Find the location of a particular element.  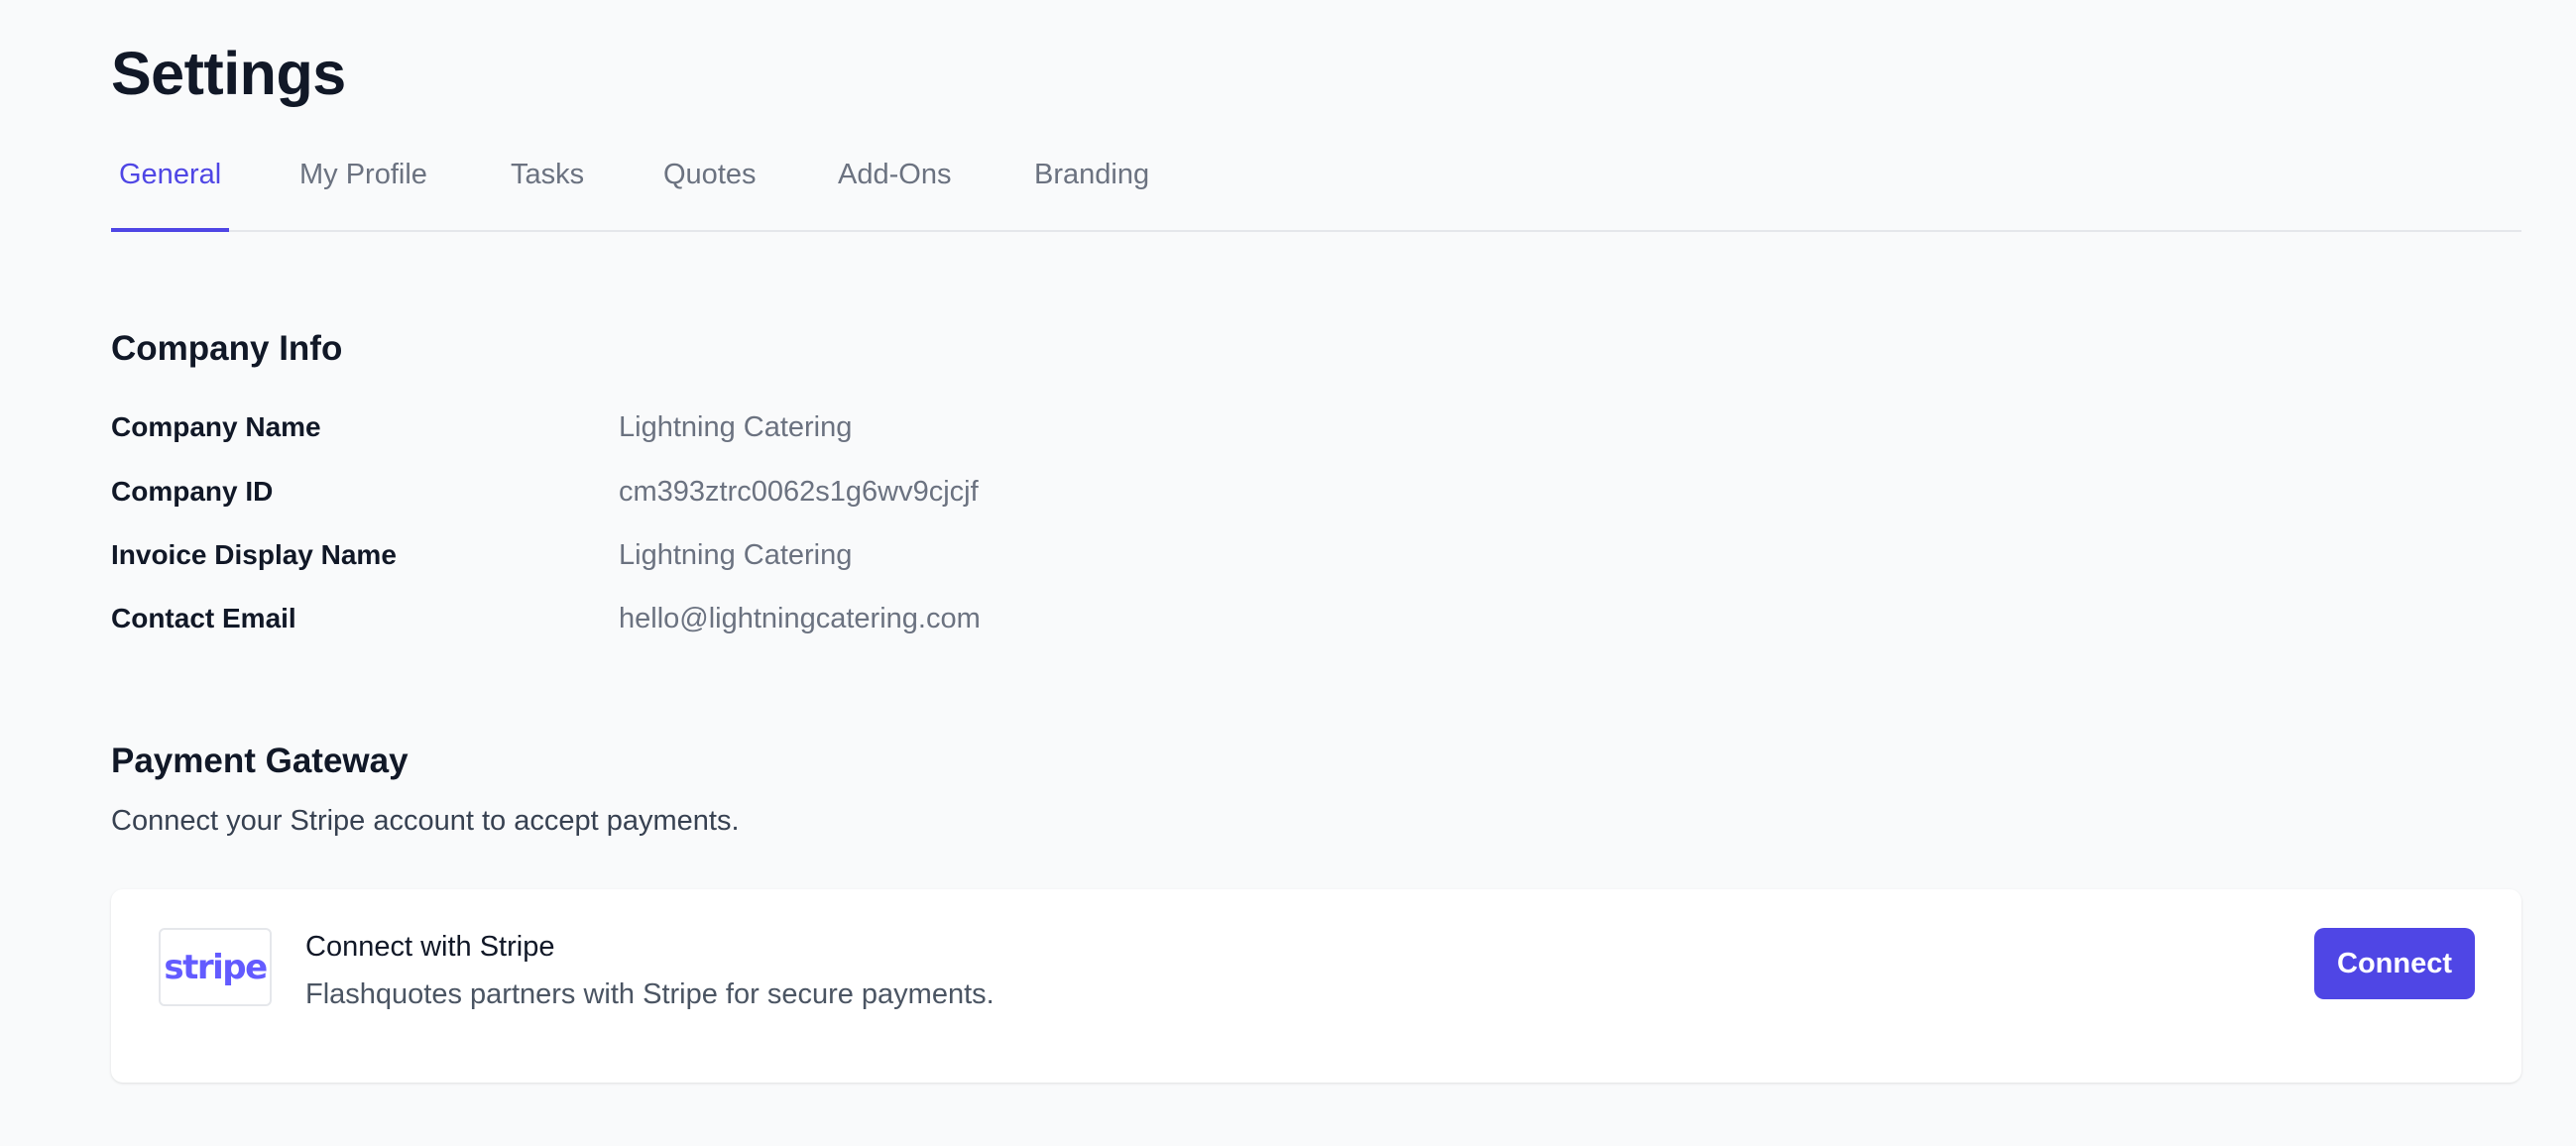

stripe-card-title: Connect with Stripe is located at coordinates (430, 947).